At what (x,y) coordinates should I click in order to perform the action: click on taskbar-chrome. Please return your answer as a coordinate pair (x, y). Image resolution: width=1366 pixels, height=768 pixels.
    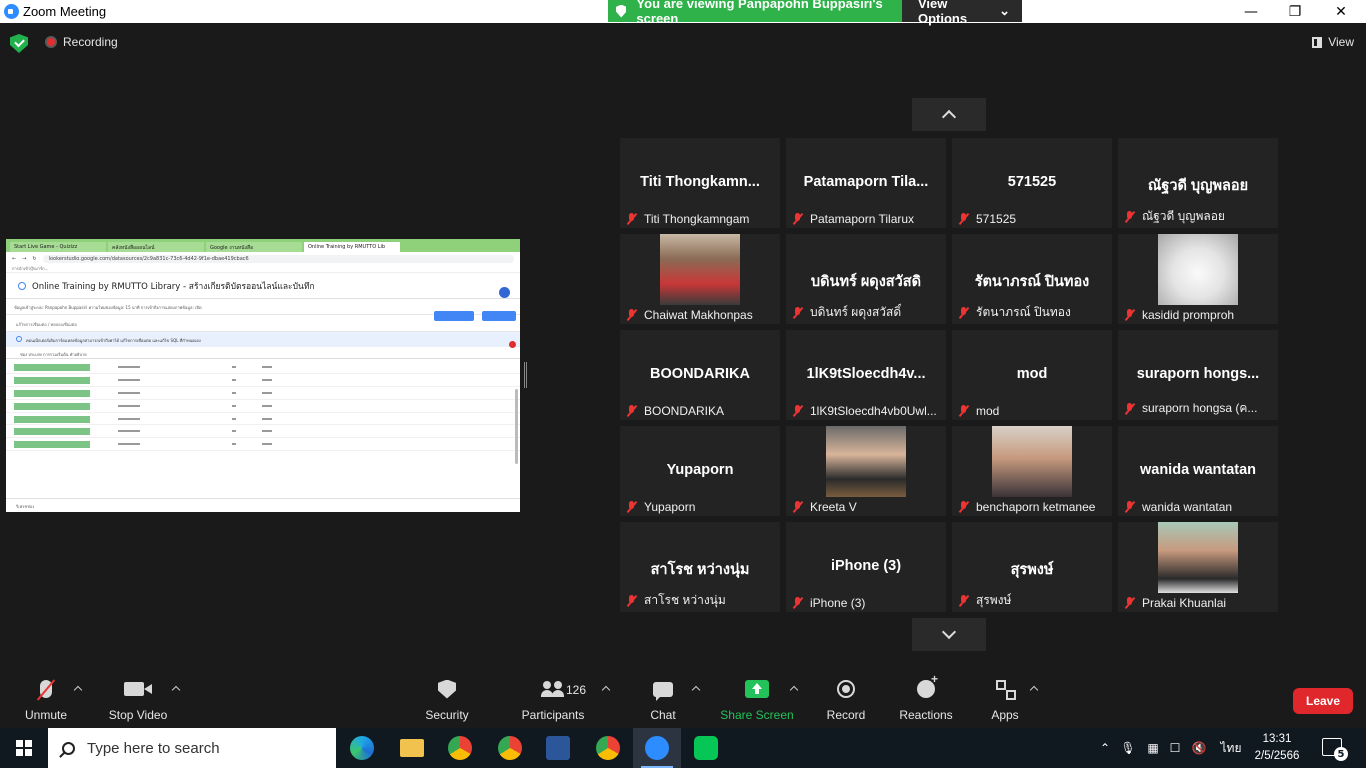
    Looking at the image, I should click on (460, 748).